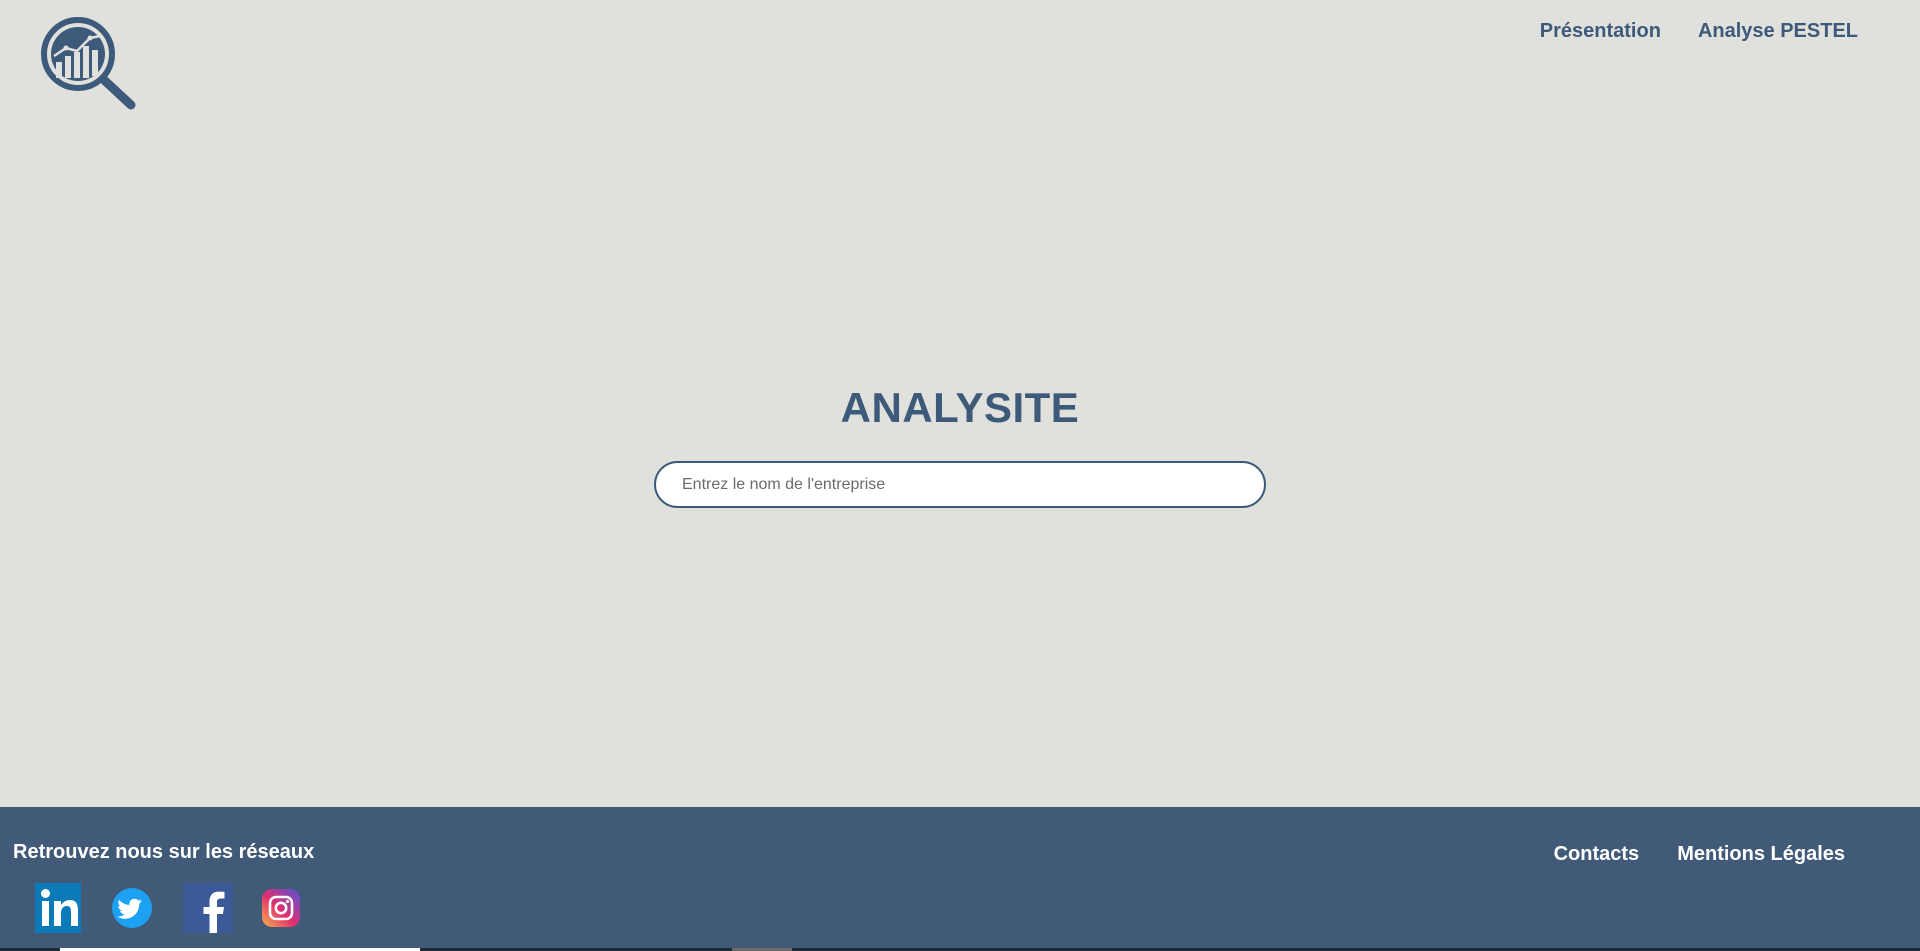 The height and width of the screenshot is (951, 1920). I want to click on footer-links: Contacts Mentions Légales, so click(1699, 854).